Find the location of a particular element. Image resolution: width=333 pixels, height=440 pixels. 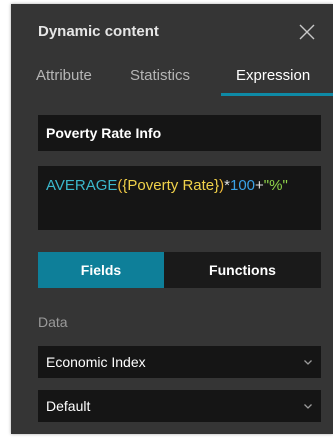

expression-name-field is located at coordinates (179, 133).